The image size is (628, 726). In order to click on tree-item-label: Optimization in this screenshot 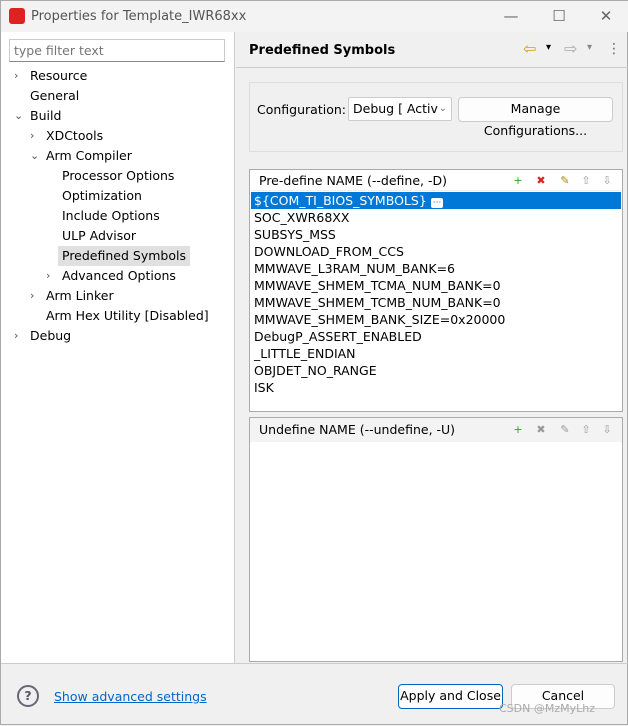, I will do `click(102, 195)`.